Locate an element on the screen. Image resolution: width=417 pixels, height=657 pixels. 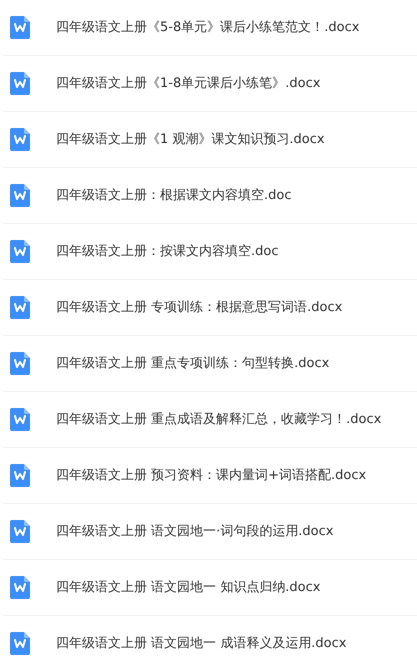
file-name: 四年级语文上册 专项训练：根据意思写词语.docx is located at coordinates (199, 308).